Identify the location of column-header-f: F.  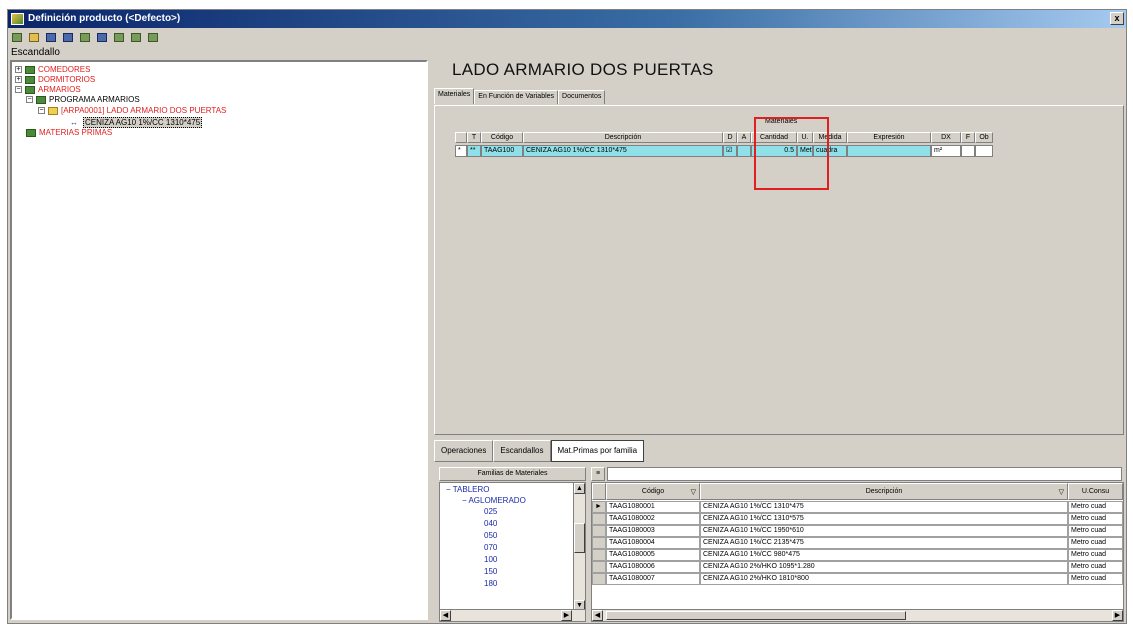
(968, 137).